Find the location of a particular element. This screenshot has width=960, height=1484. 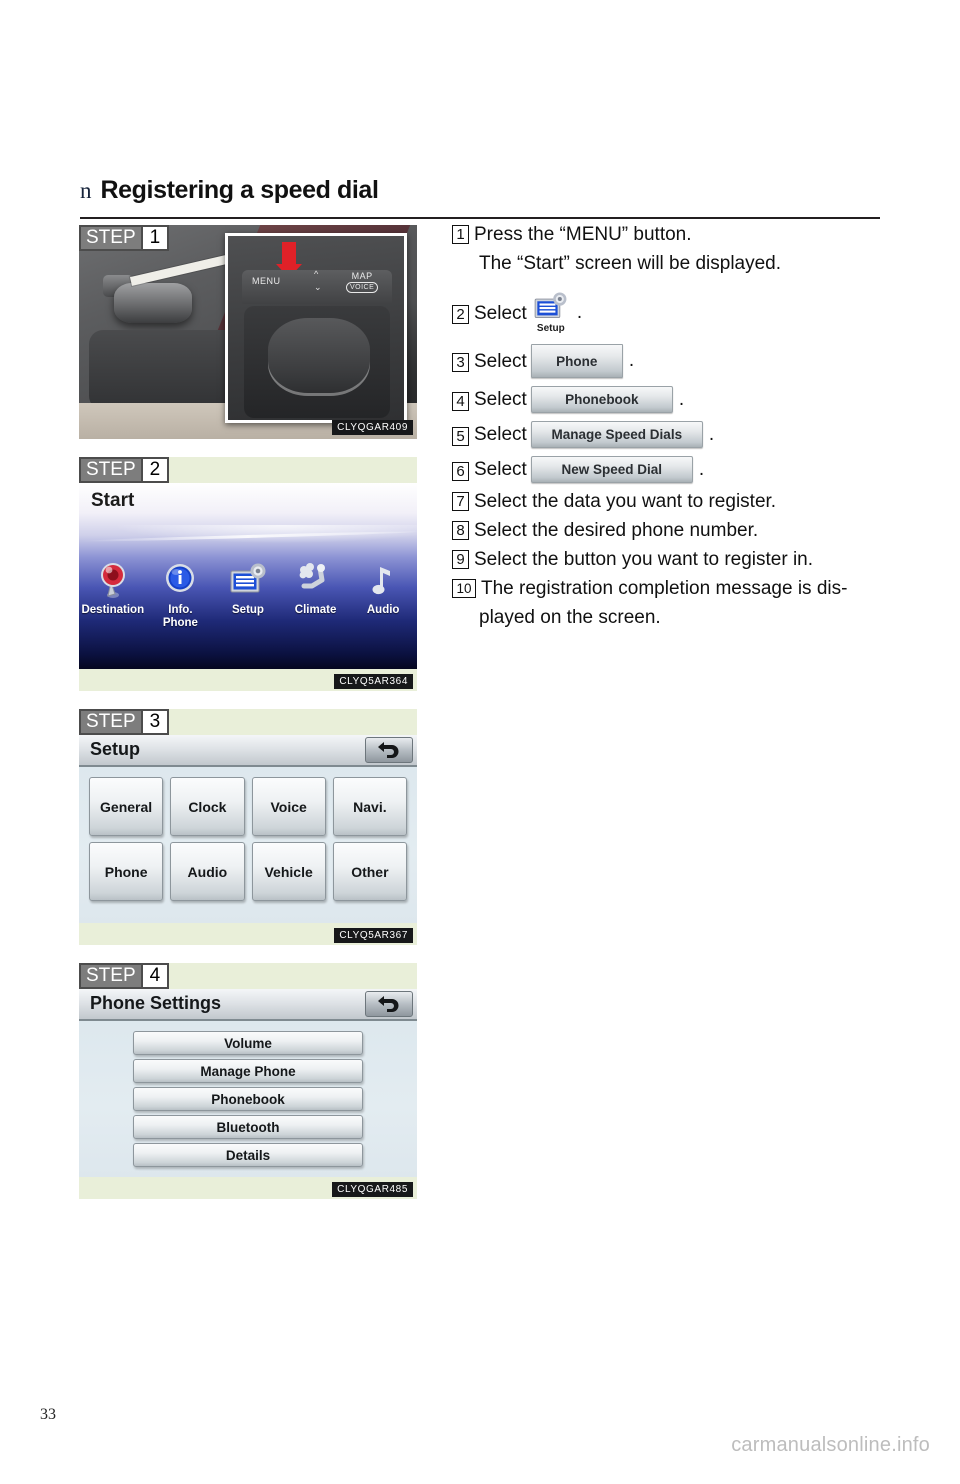

phonebook-button: Phonebook is located at coordinates (601, 399).